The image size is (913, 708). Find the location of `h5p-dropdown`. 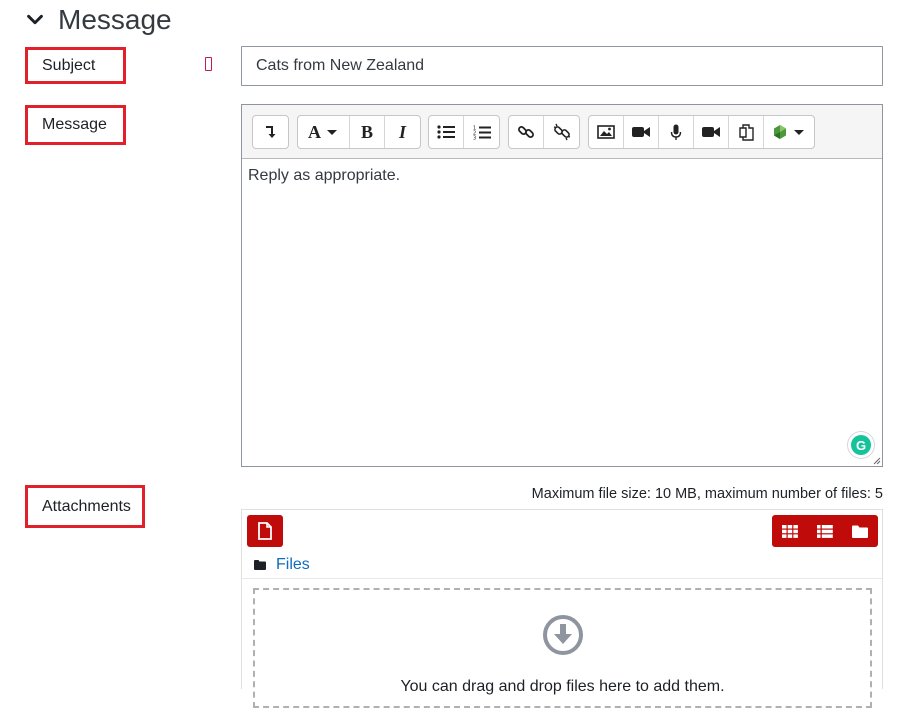

h5p-dropdown is located at coordinates (789, 132).